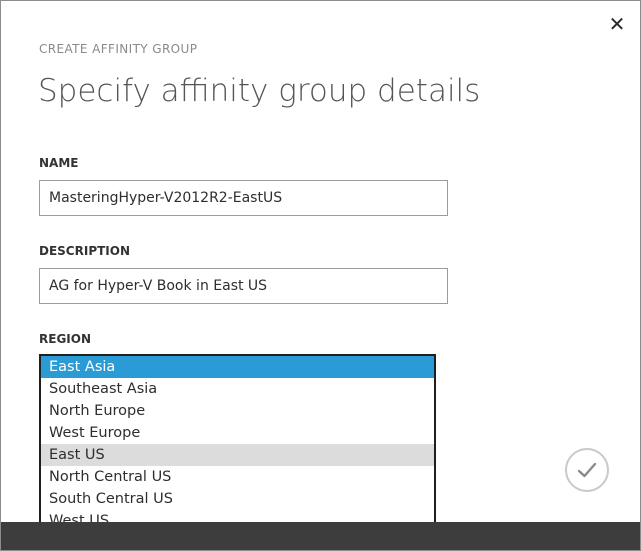 The width and height of the screenshot is (641, 551). What do you see at coordinates (237, 455) in the screenshot?
I see `region-option-east-us: East US` at bounding box center [237, 455].